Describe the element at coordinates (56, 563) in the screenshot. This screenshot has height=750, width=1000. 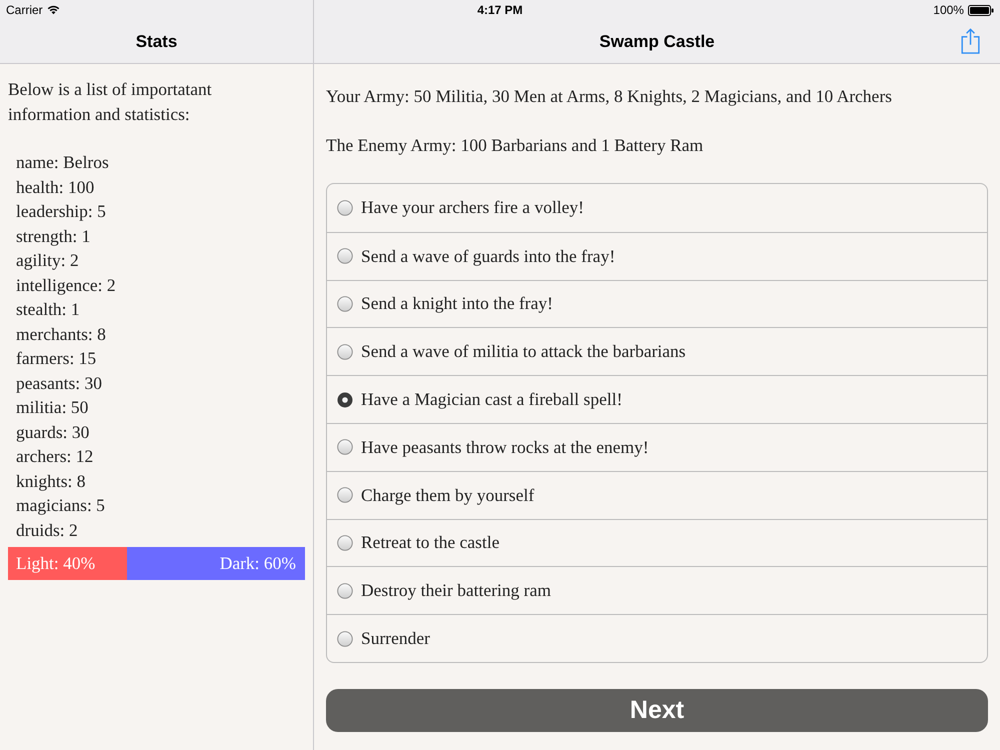
I see `light-label: Light: 40%` at that location.